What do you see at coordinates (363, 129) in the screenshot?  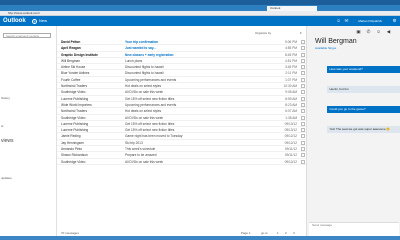 I see `chat-bubble: Yes! The seat we got was super awesome 😊` at bounding box center [363, 129].